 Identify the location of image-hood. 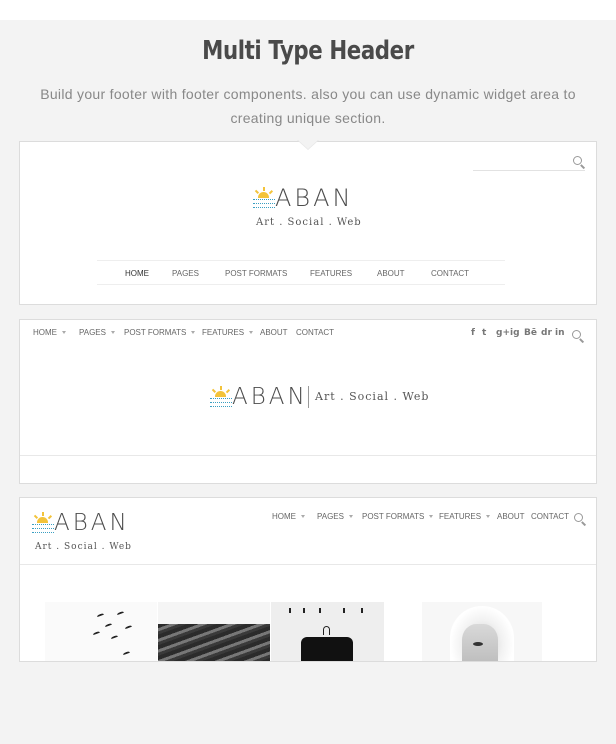
(482, 631).